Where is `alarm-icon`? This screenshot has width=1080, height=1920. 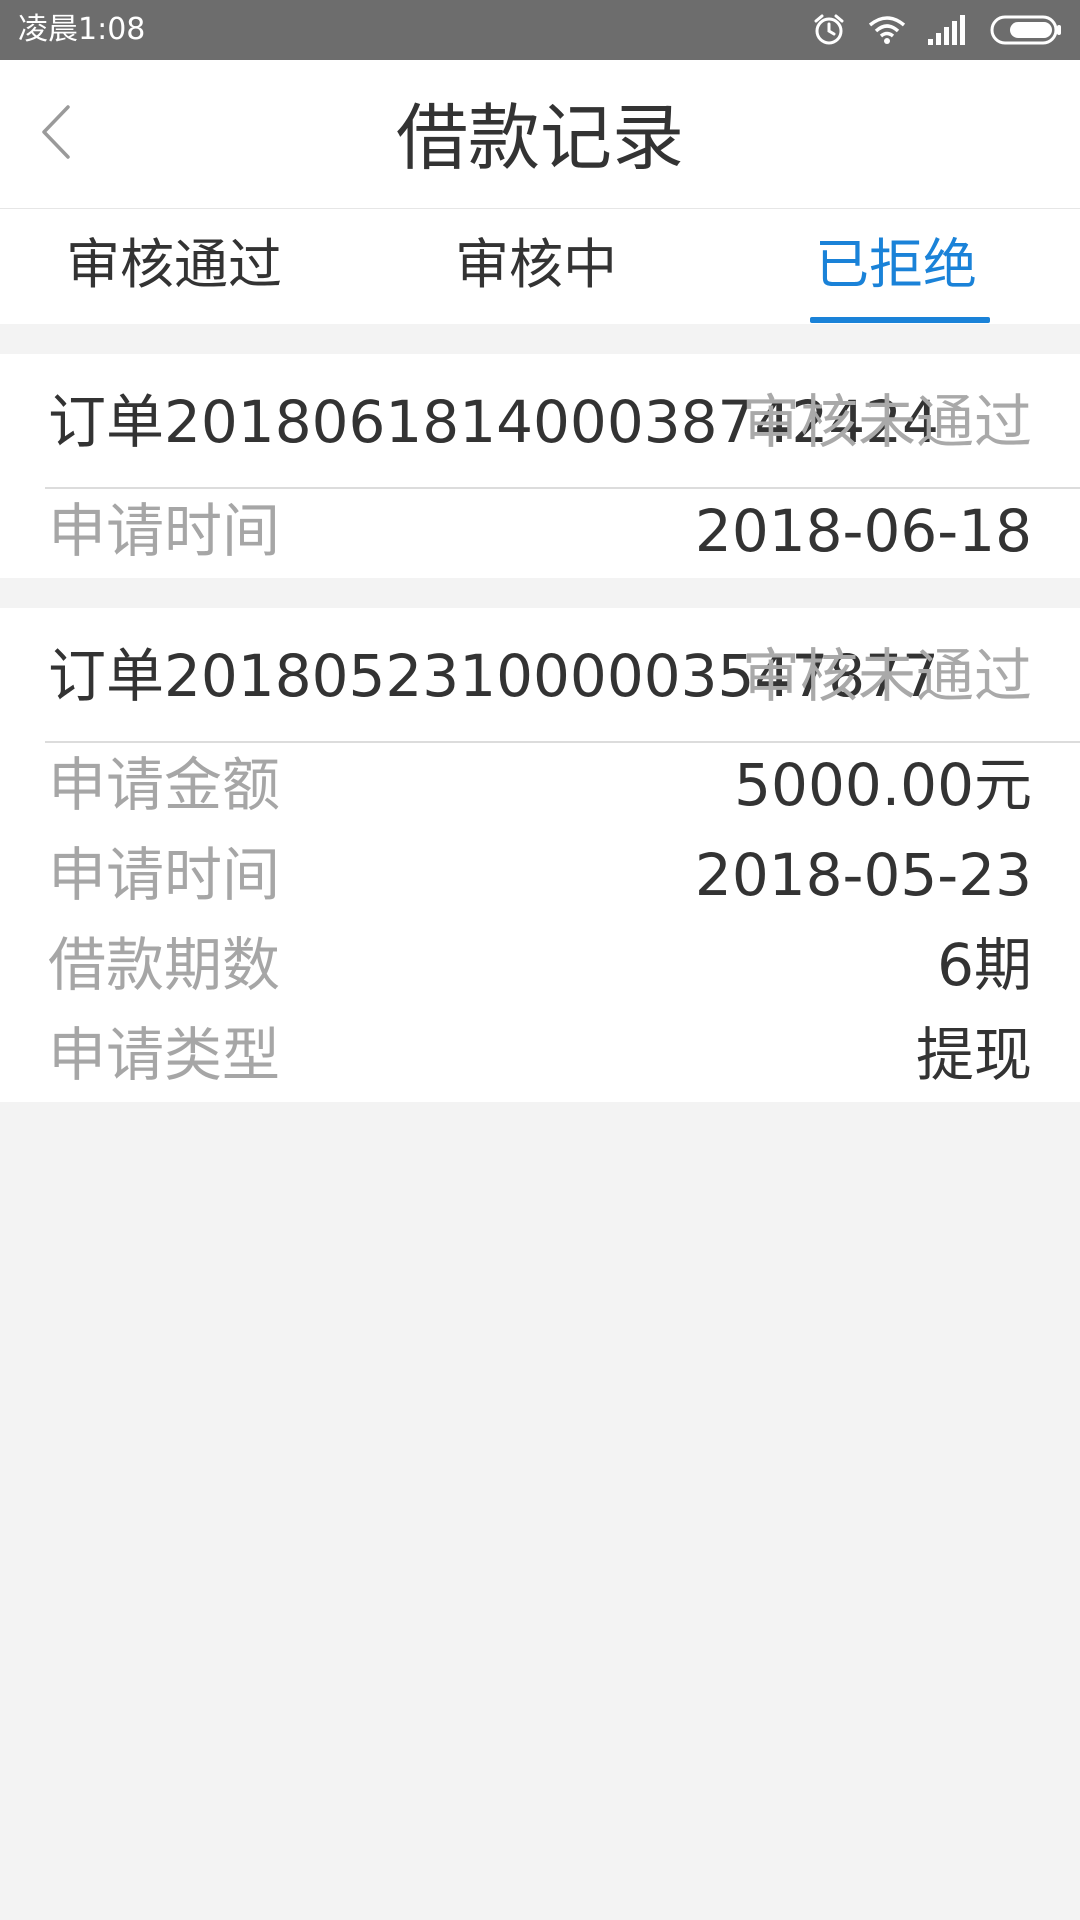
alarm-icon is located at coordinates (829, 30).